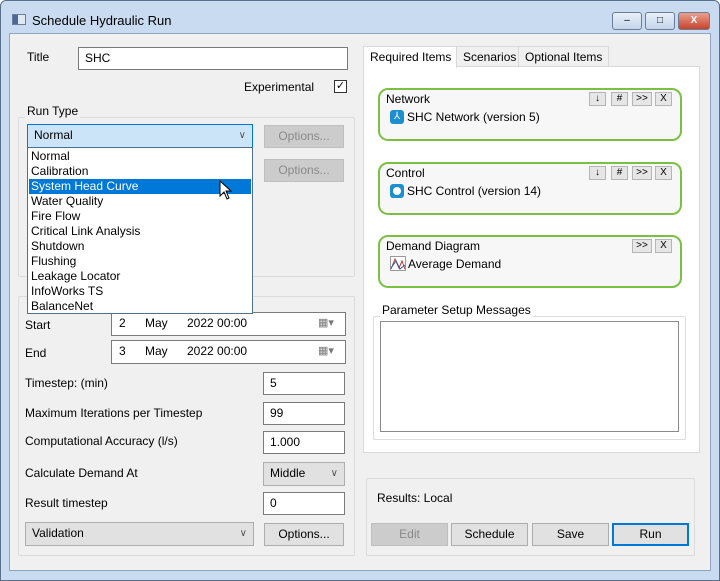 The height and width of the screenshot is (581, 720). I want to click on mouse-cursor-icon, so click(226, 190).